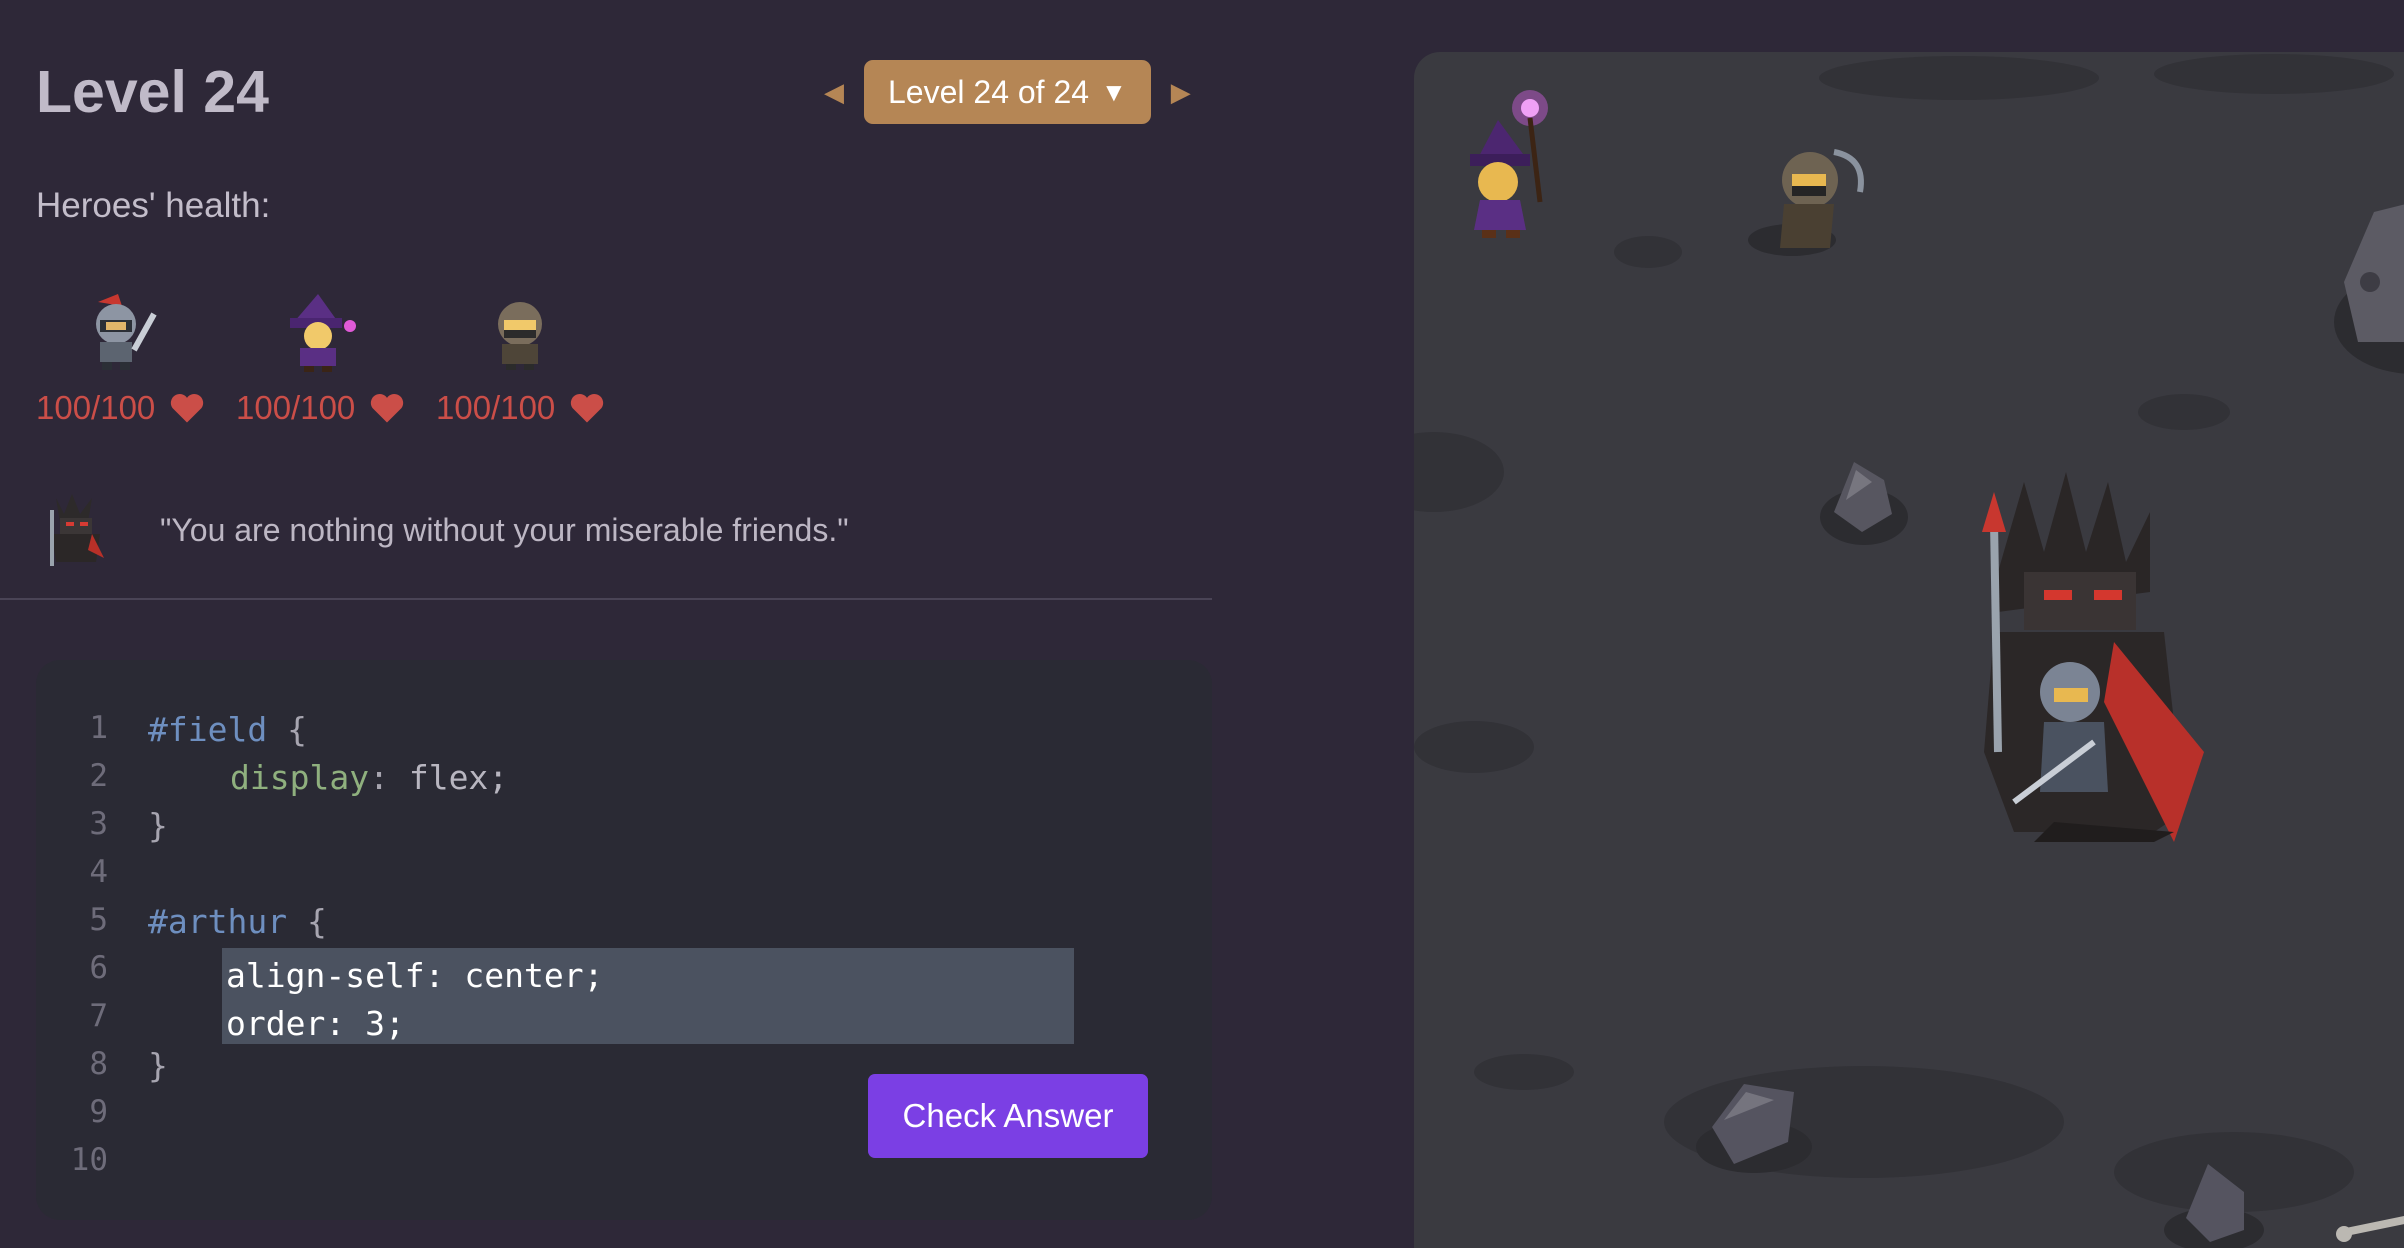 This screenshot has height=1248, width=2404. What do you see at coordinates (218, 921) in the screenshot?
I see `arthur-selector: #arthur` at bounding box center [218, 921].